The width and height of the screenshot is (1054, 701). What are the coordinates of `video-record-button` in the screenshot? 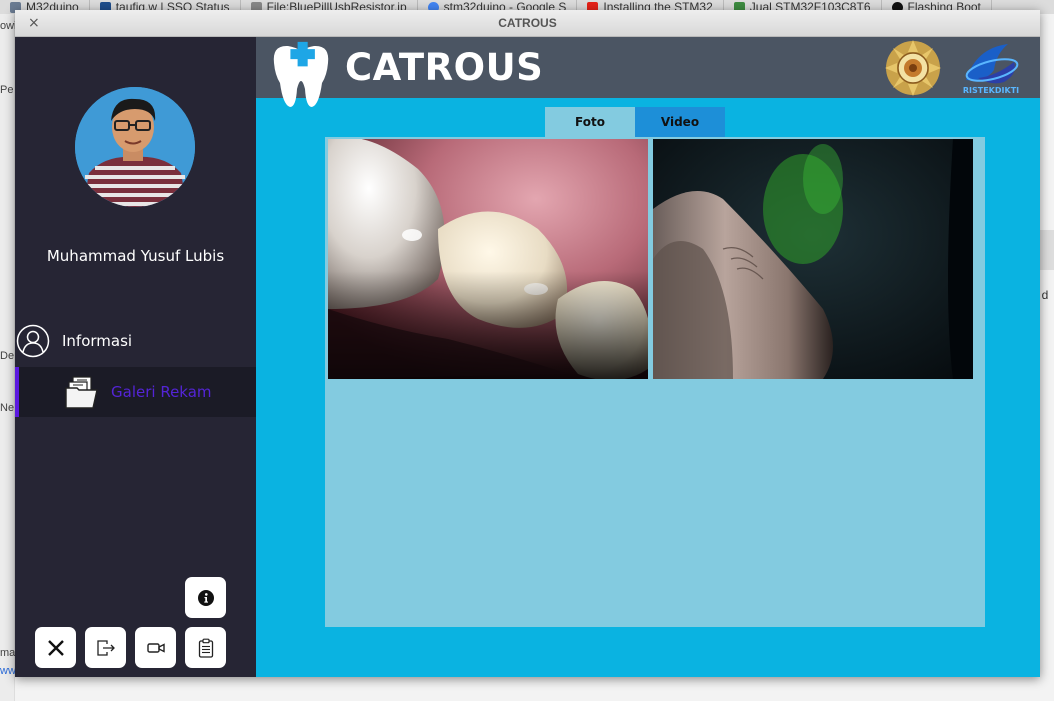 It's located at (155, 647).